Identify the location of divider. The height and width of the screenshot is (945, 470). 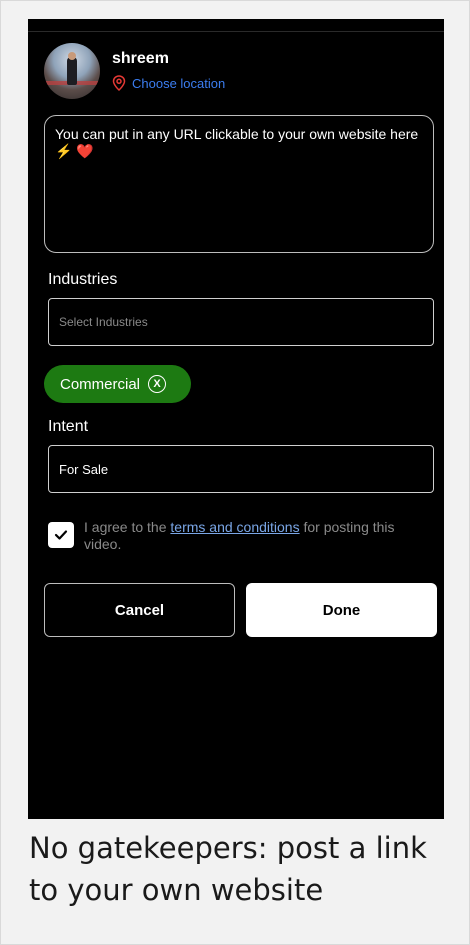
(236, 31).